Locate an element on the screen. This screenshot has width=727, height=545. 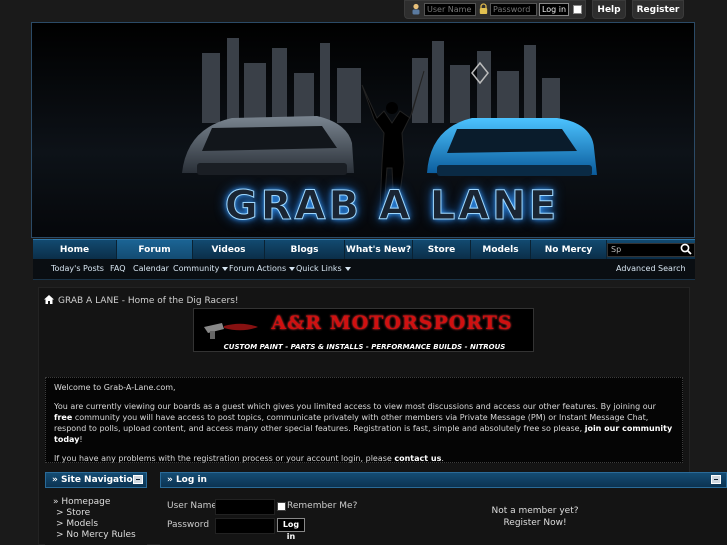
username-input is located at coordinates (450, 9).